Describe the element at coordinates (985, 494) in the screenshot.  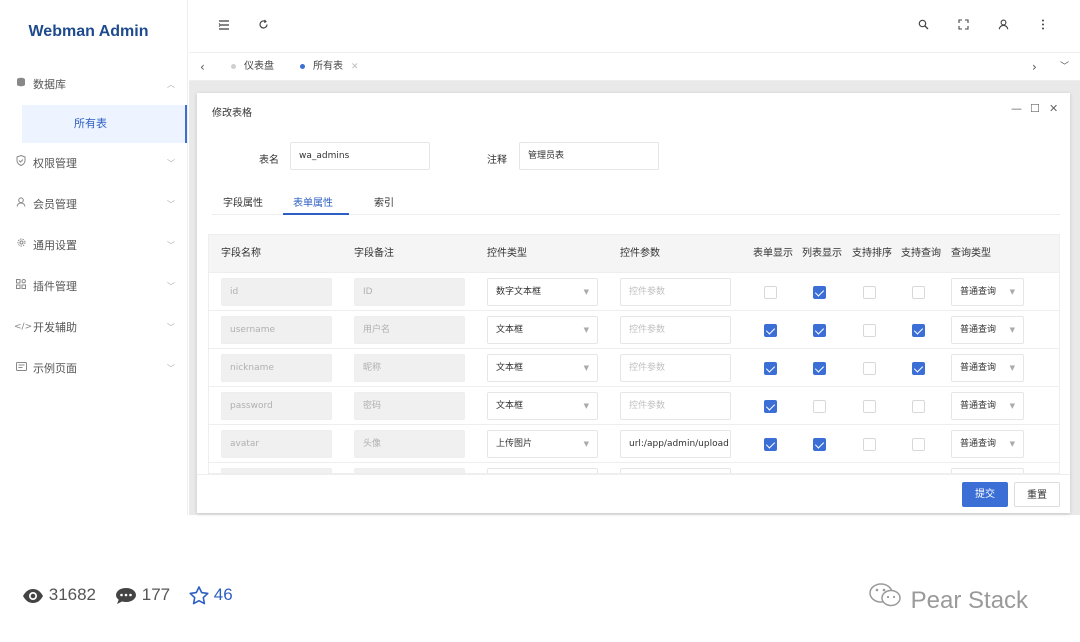
I see `submit-button: 提交` at that location.